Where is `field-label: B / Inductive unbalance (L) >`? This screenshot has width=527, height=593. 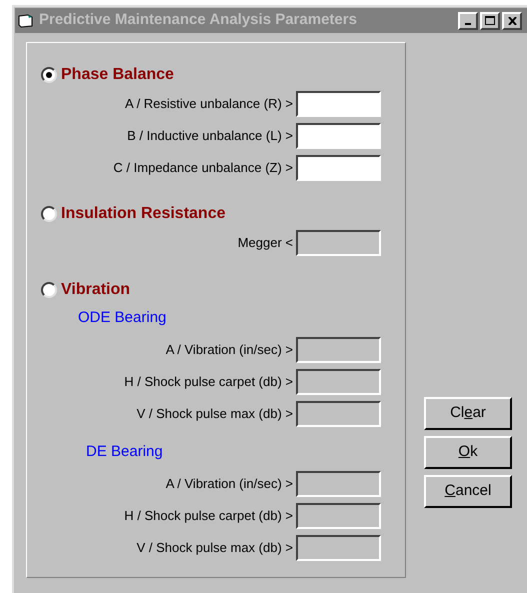
field-label: B / Inductive unbalance (L) > is located at coordinates (210, 135).